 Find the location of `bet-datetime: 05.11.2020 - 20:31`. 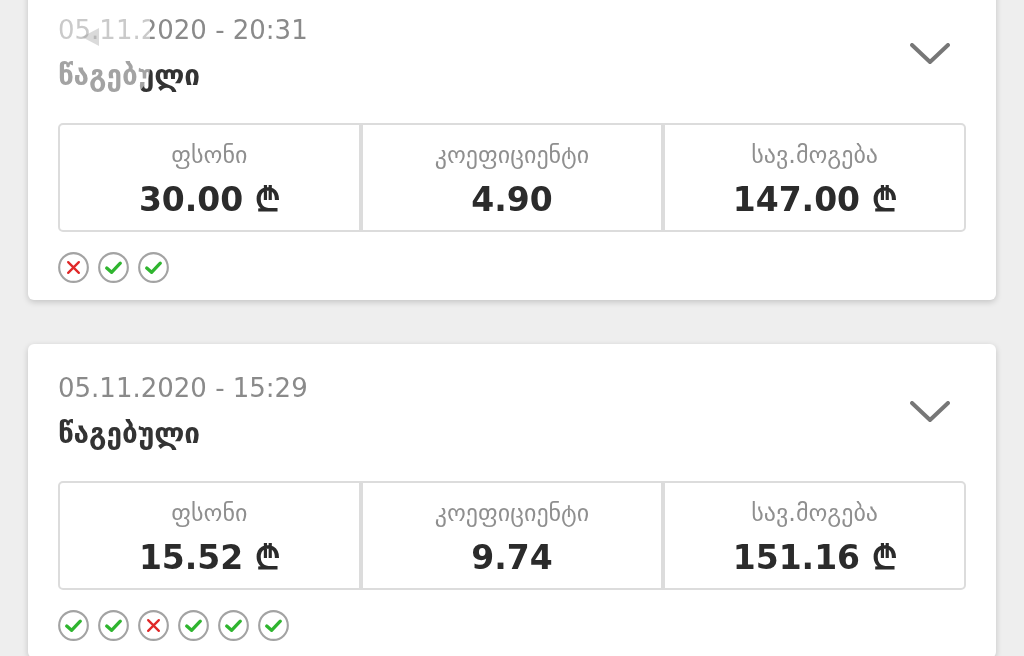

bet-datetime: 05.11.2020 - 20:31 is located at coordinates (183, 30).